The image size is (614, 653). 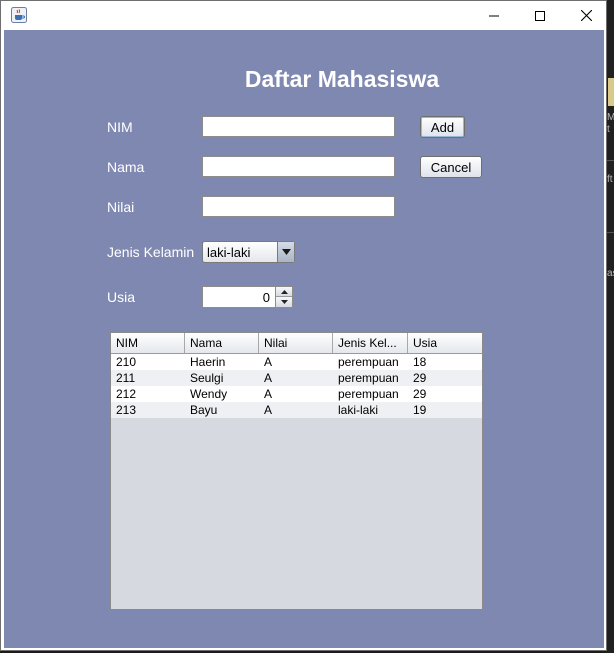 I want to click on usia-value: 0, so click(x=266, y=297).